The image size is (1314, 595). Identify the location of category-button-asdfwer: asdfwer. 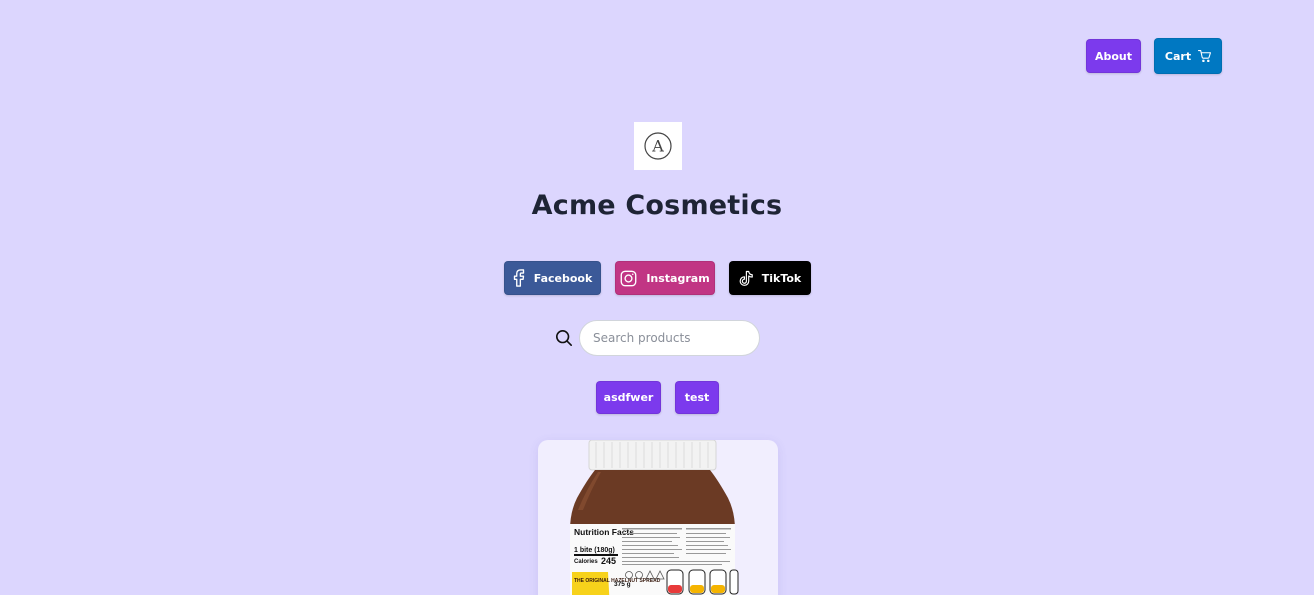
(628, 397).